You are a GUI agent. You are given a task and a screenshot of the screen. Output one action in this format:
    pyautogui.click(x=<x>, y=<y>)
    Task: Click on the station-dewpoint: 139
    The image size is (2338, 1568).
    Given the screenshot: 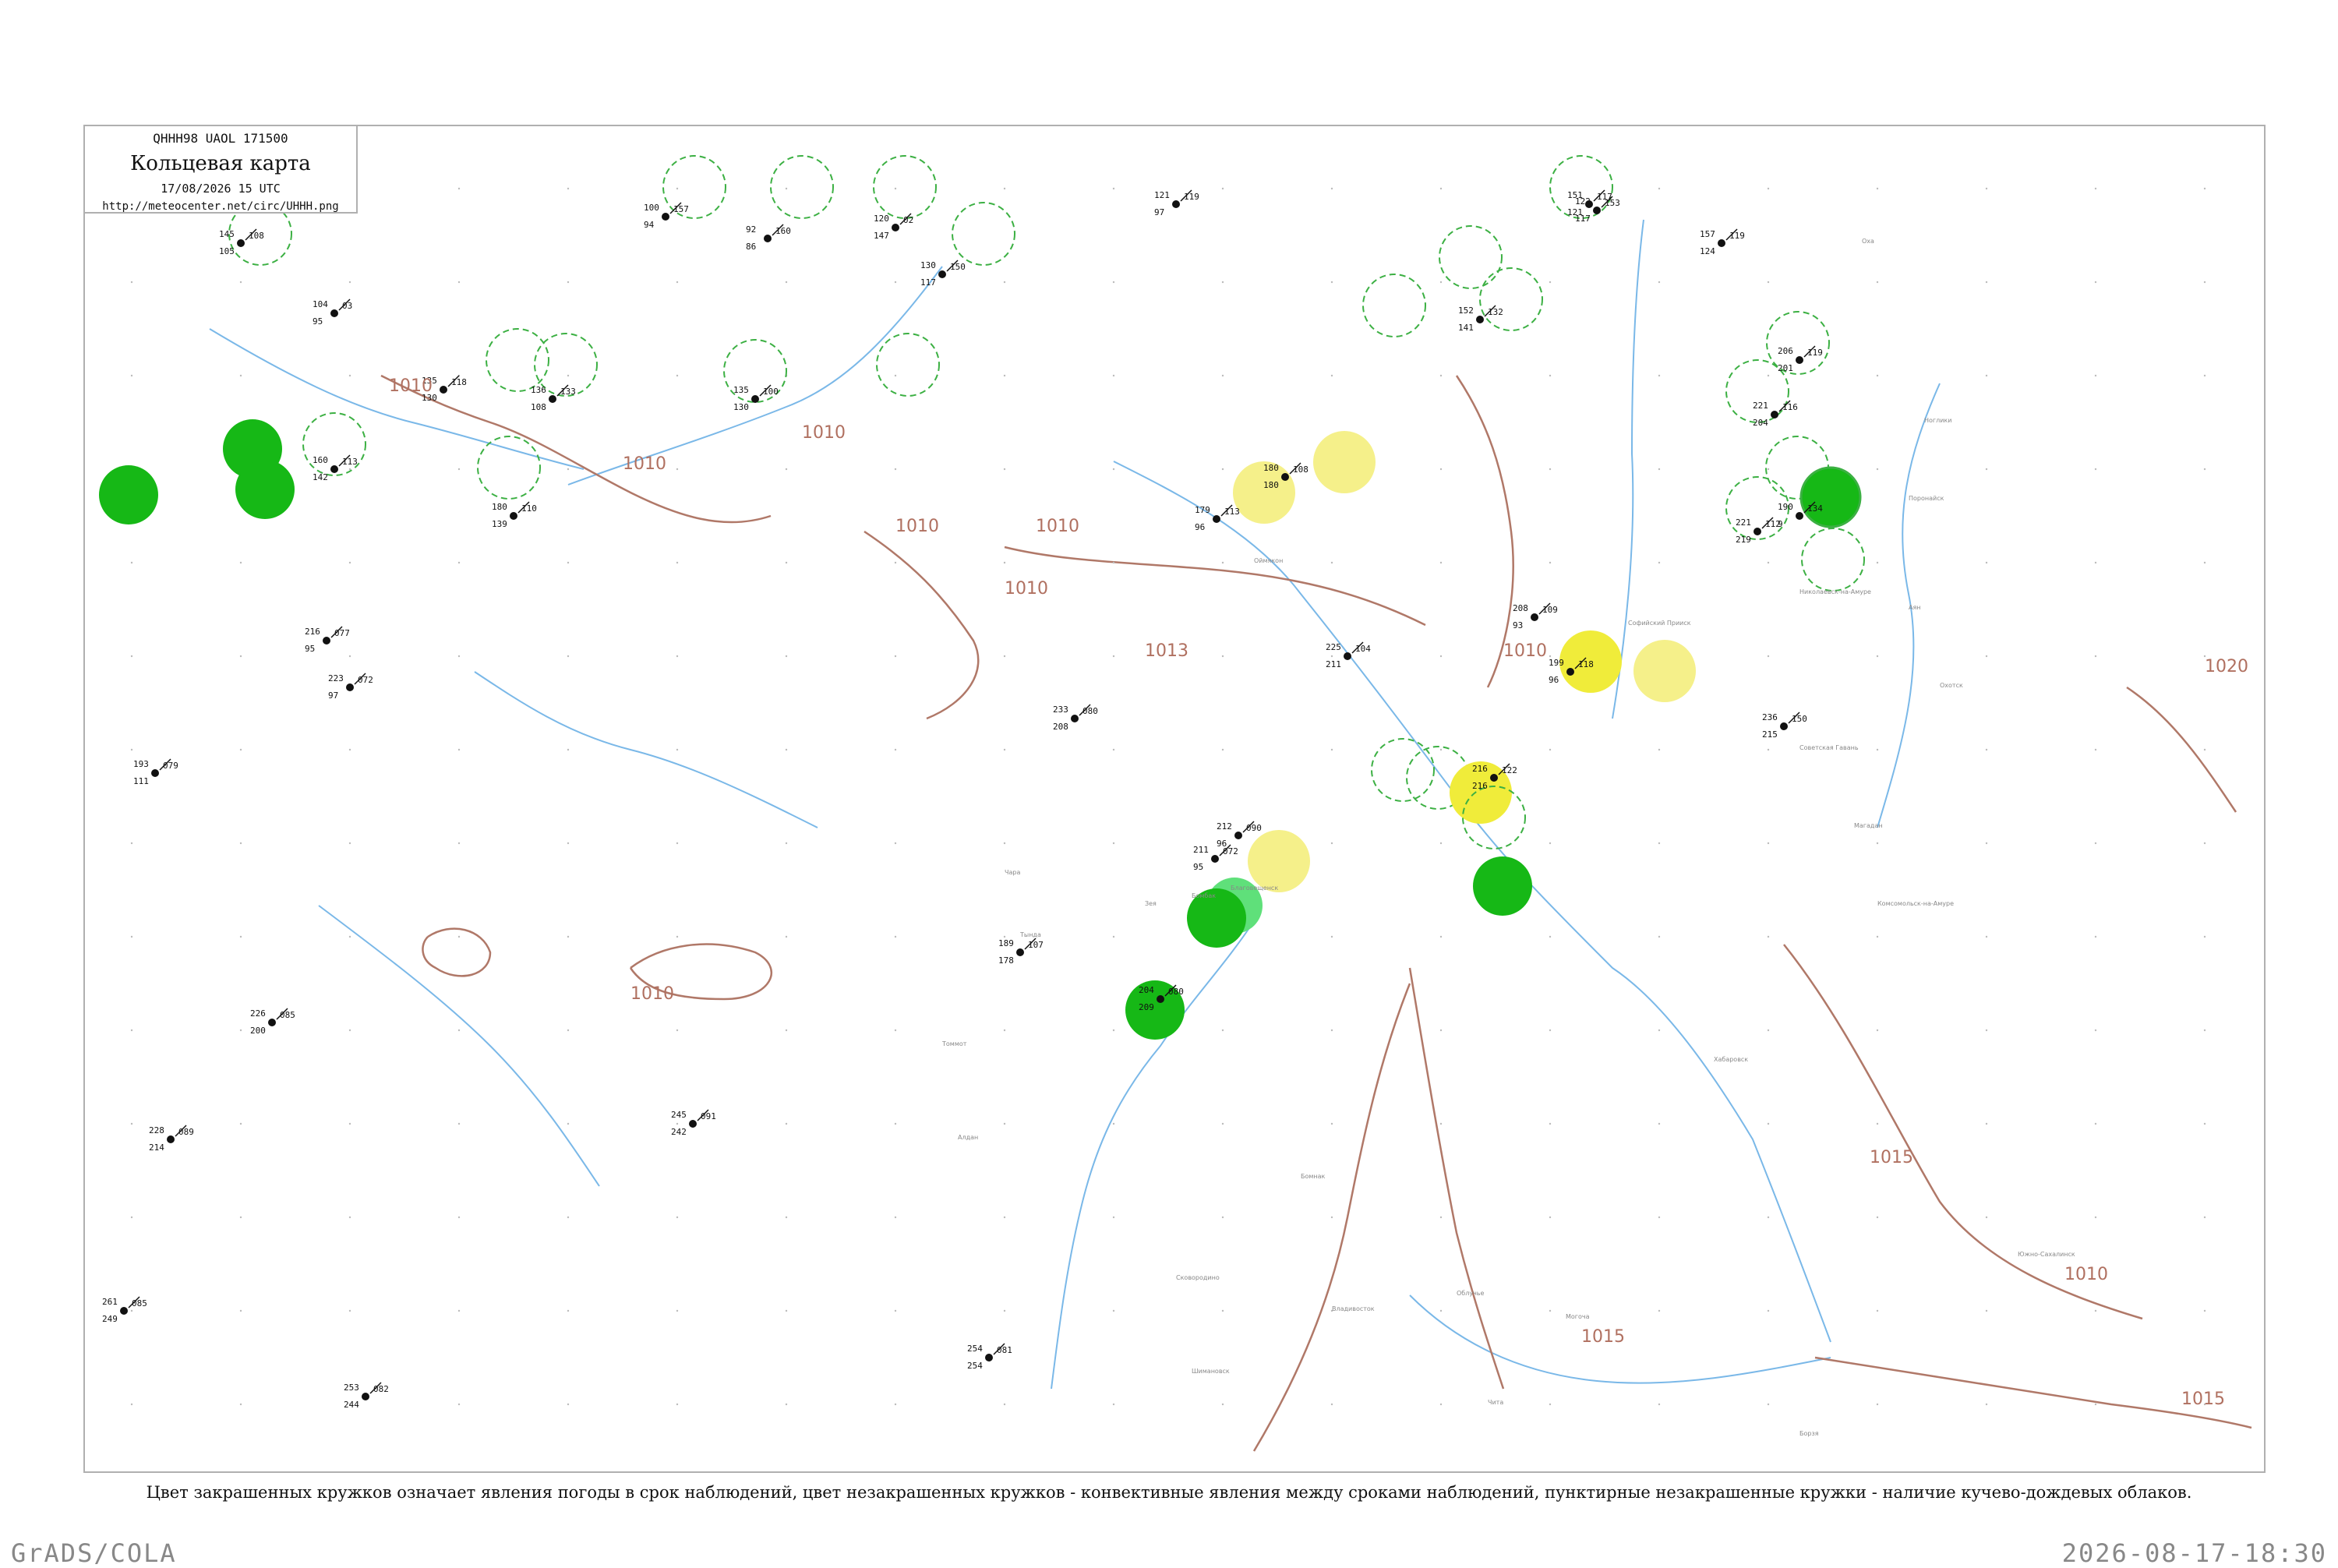 What is the action you would take?
    pyautogui.click(x=499, y=524)
    